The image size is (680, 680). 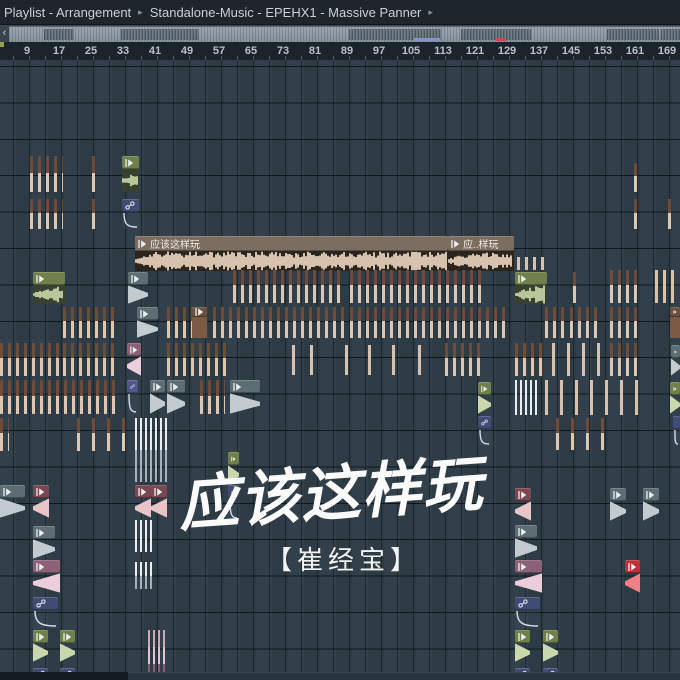 I want to click on playlist-overview-scrollbar: ‹, so click(x=340, y=33).